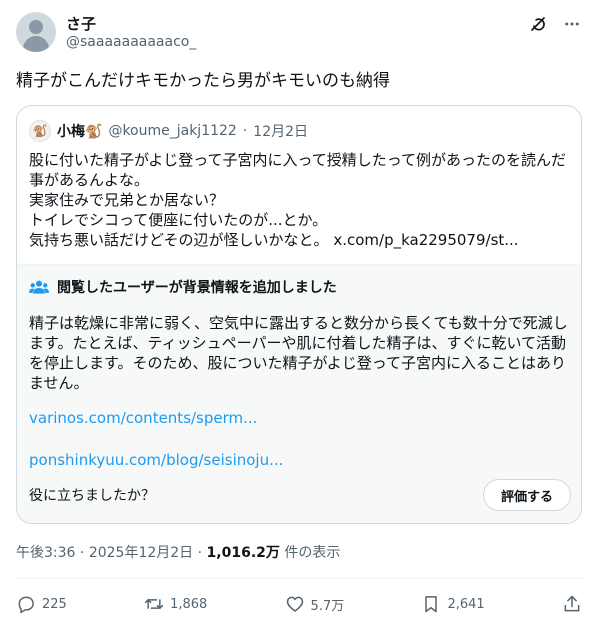 The image size is (598, 628). I want to click on repost-button: 1,868, so click(175, 604).